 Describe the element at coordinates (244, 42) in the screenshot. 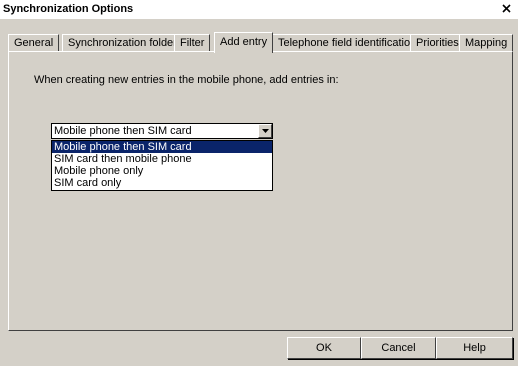

I see `tab-add-entry: Add entry` at that location.